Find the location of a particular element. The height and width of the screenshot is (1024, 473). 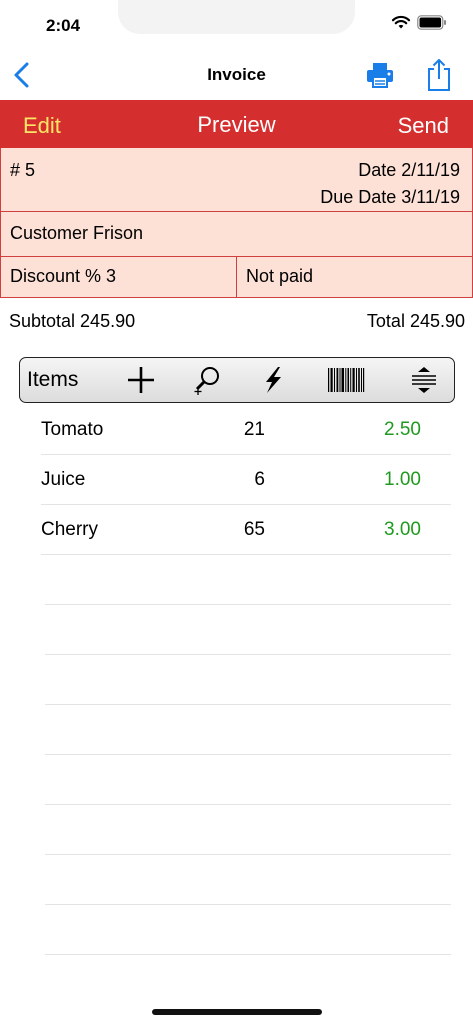

invoice-date: Date 2/11/19 is located at coordinates (409, 170).